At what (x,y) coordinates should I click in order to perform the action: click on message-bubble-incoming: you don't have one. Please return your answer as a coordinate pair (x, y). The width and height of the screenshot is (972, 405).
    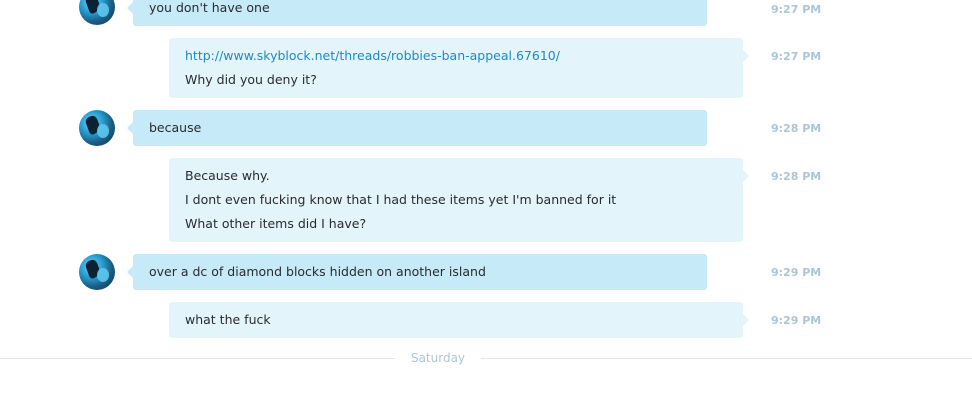
    Looking at the image, I should click on (417, 13).